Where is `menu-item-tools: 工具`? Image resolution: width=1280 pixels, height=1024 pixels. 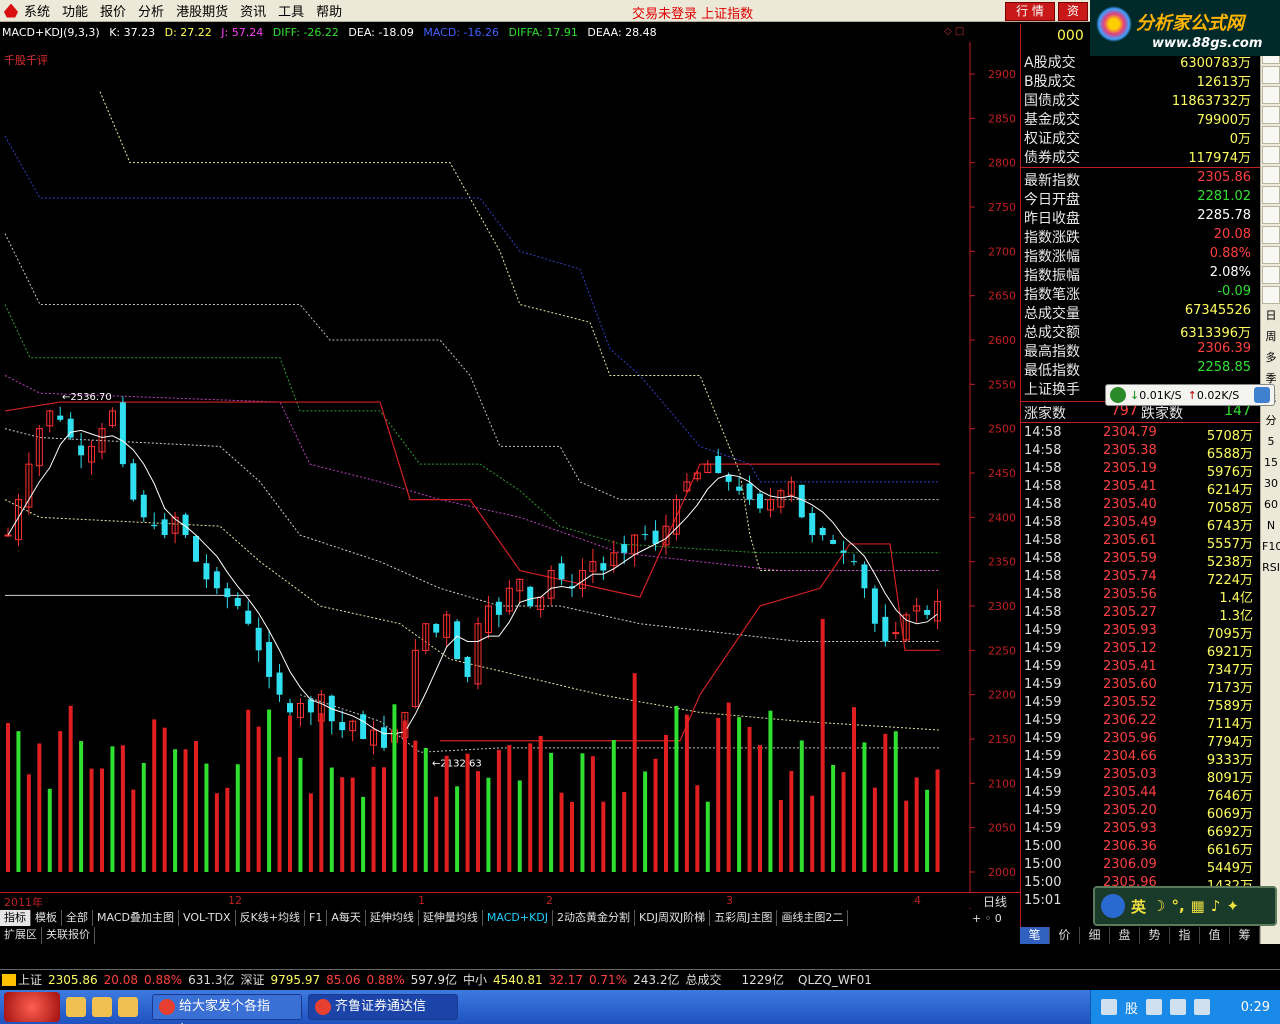
menu-item-tools: 工具 is located at coordinates (297, 10).